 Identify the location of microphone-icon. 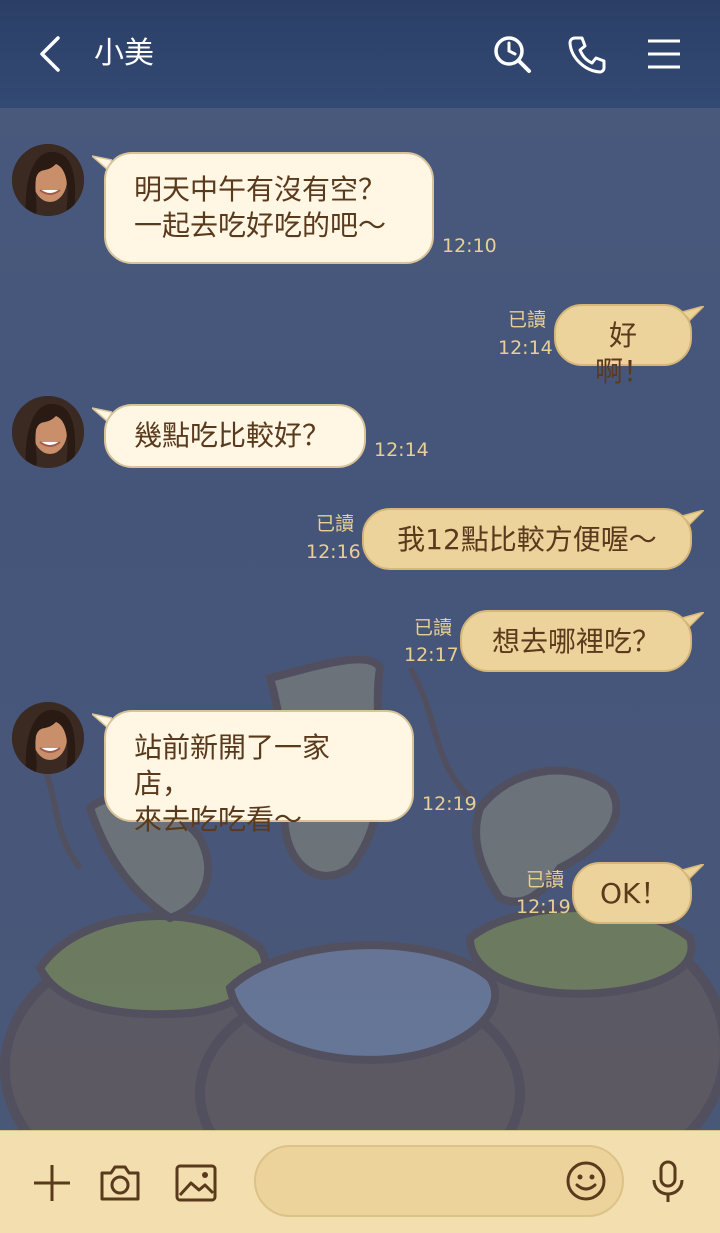
(668, 1181).